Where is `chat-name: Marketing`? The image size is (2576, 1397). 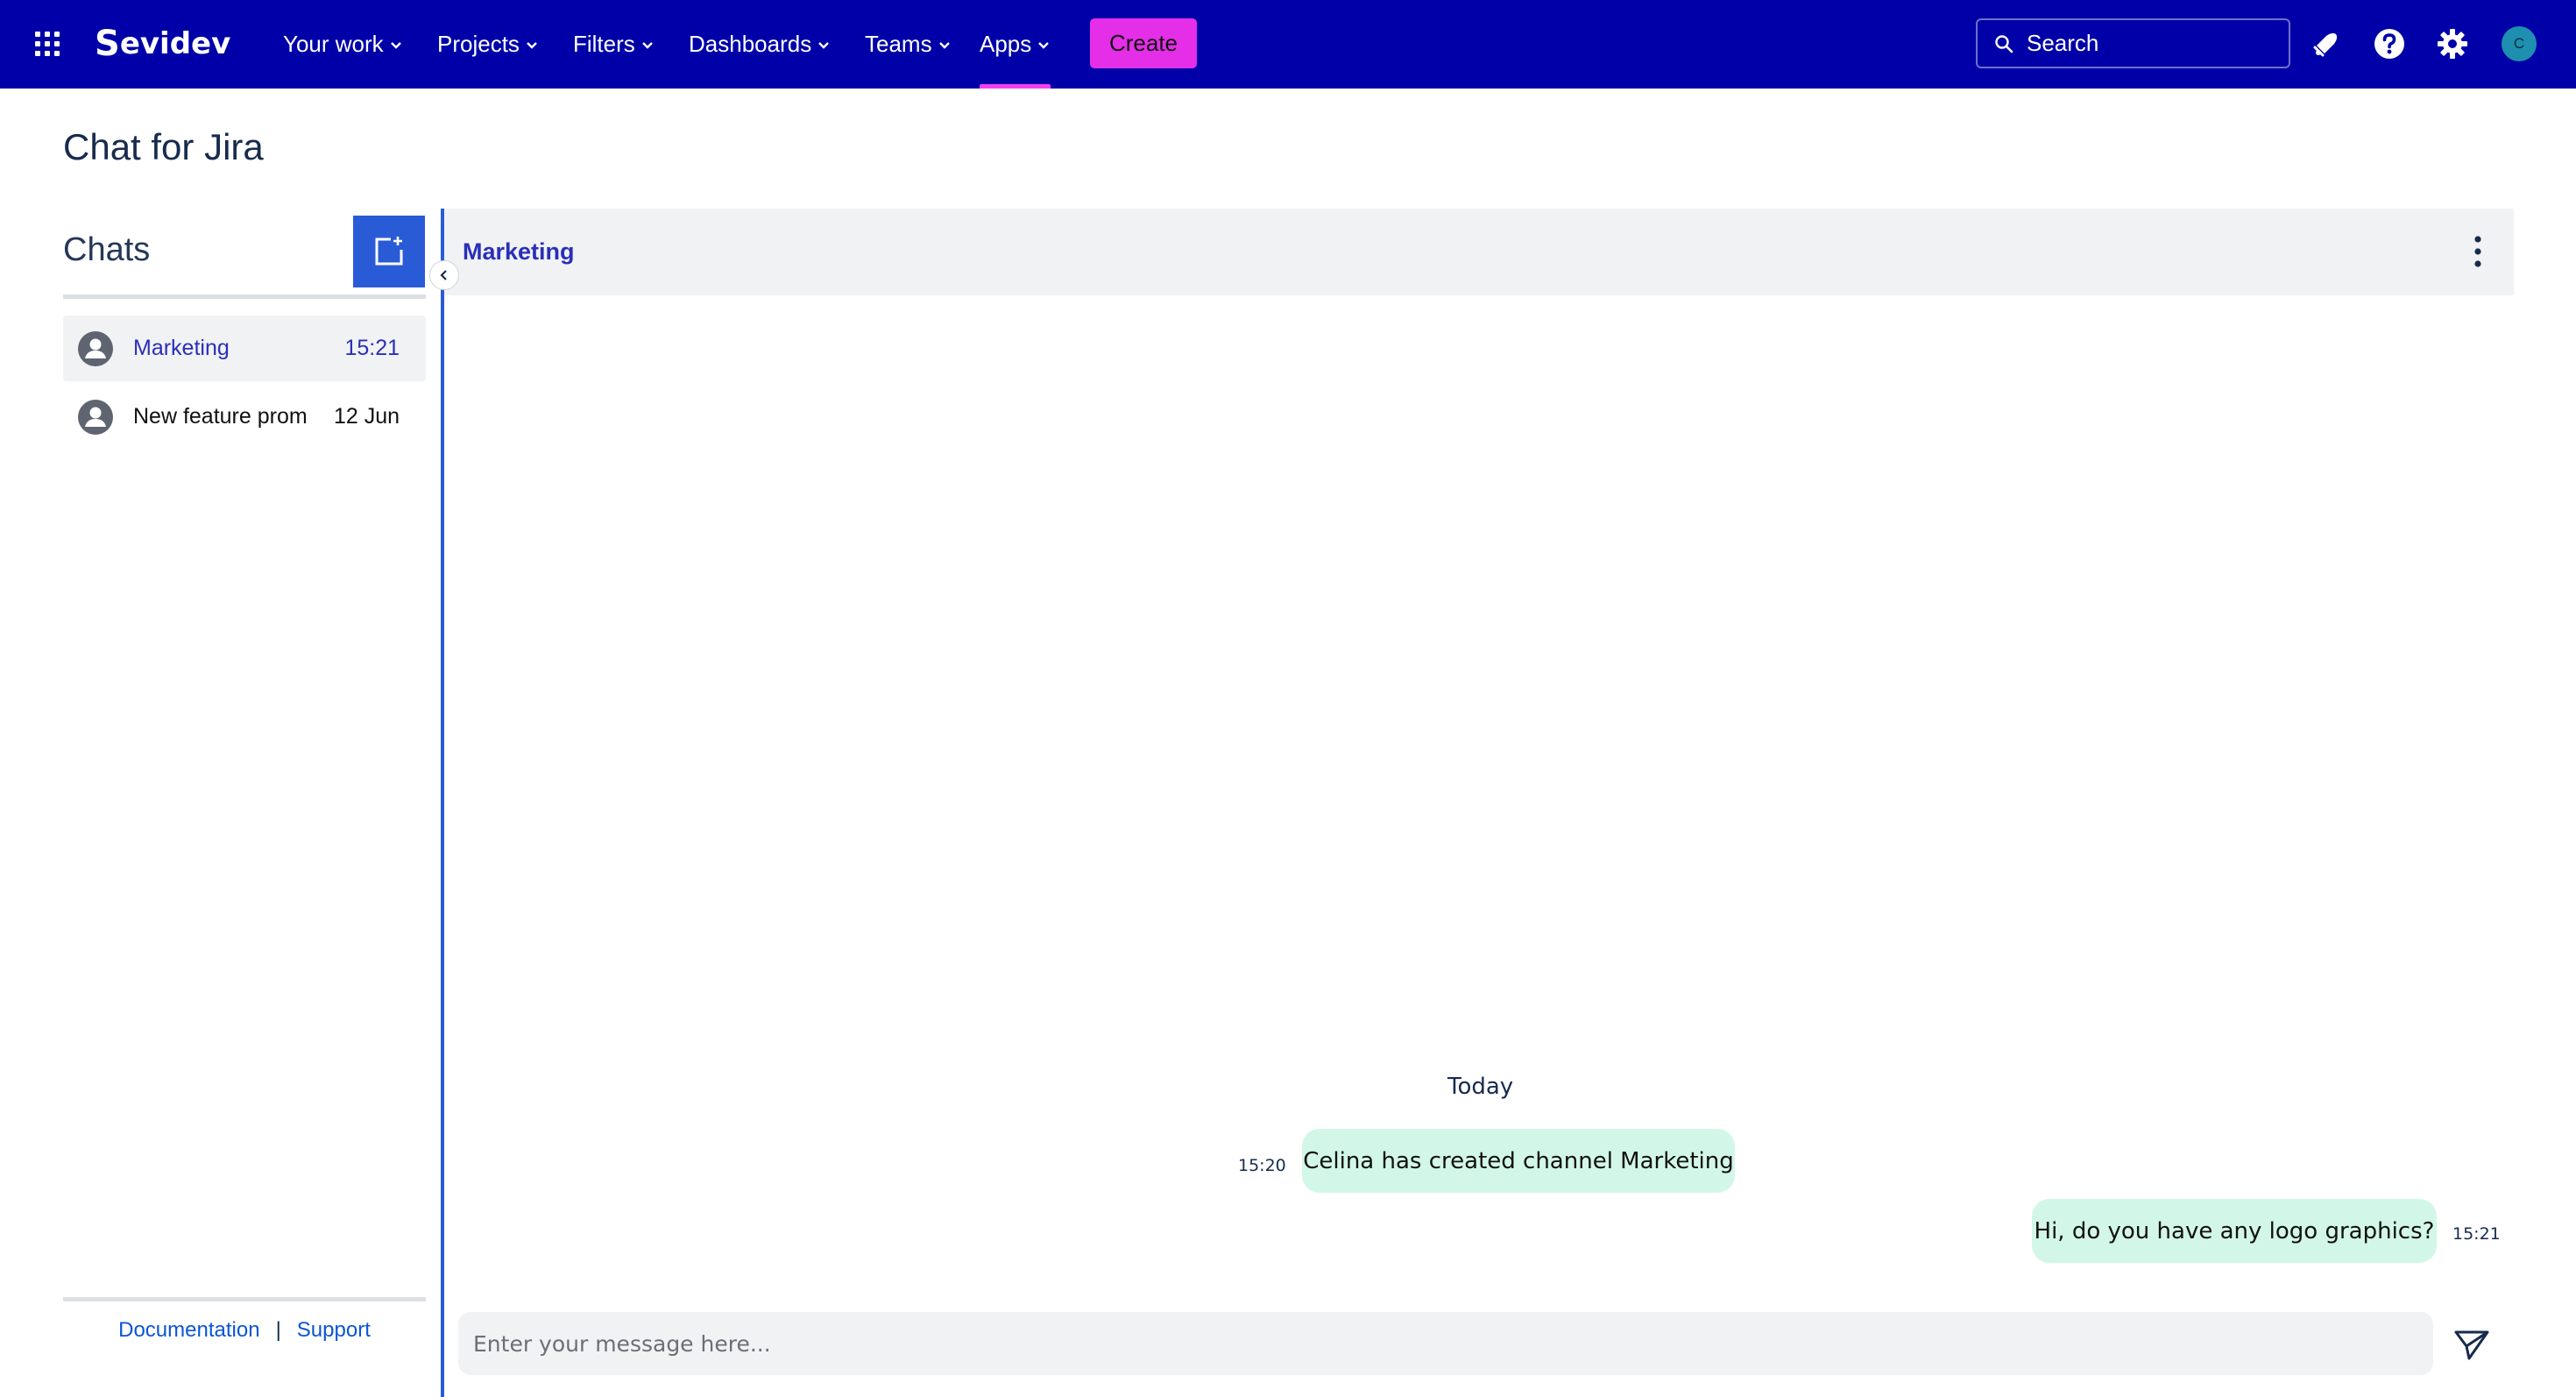
chat-name: Marketing is located at coordinates (181, 348).